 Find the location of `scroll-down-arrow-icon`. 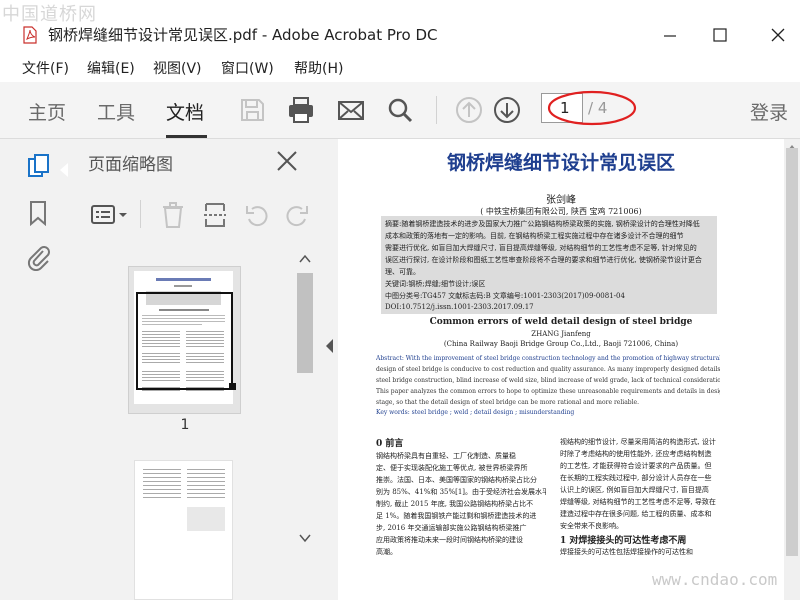

scroll-down-arrow-icon is located at coordinates (305, 538).